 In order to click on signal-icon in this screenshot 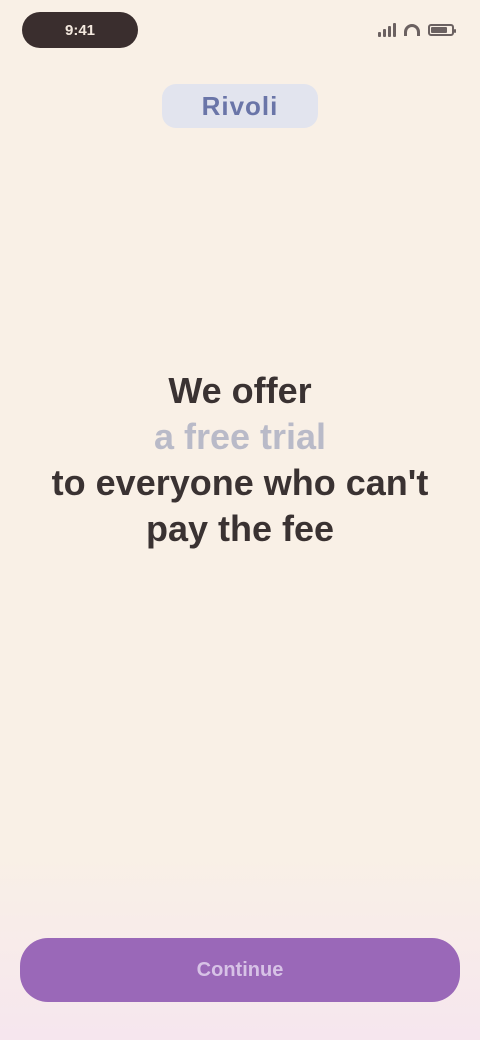, I will do `click(387, 30)`.